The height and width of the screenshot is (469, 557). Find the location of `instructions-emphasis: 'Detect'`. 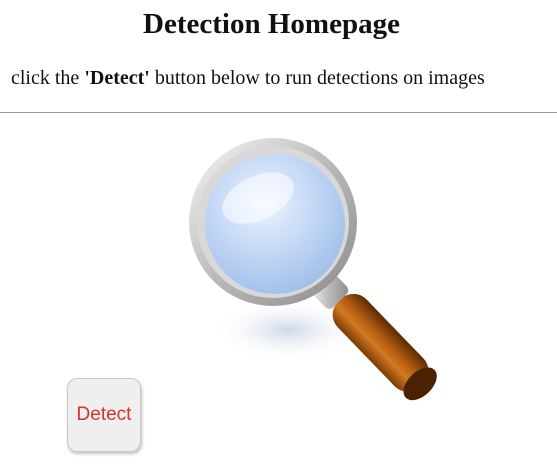

instructions-emphasis: 'Detect' is located at coordinates (117, 78).